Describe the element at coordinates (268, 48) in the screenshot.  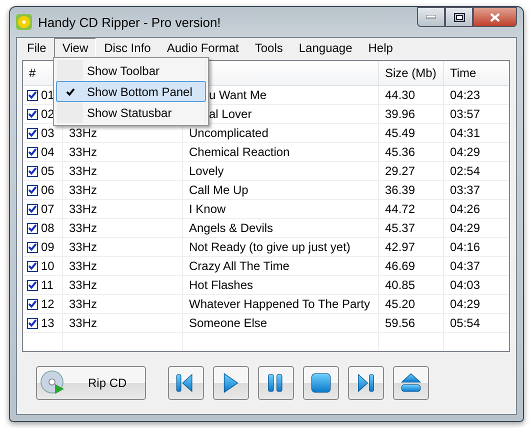
I see `menu-item: Tools` at that location.